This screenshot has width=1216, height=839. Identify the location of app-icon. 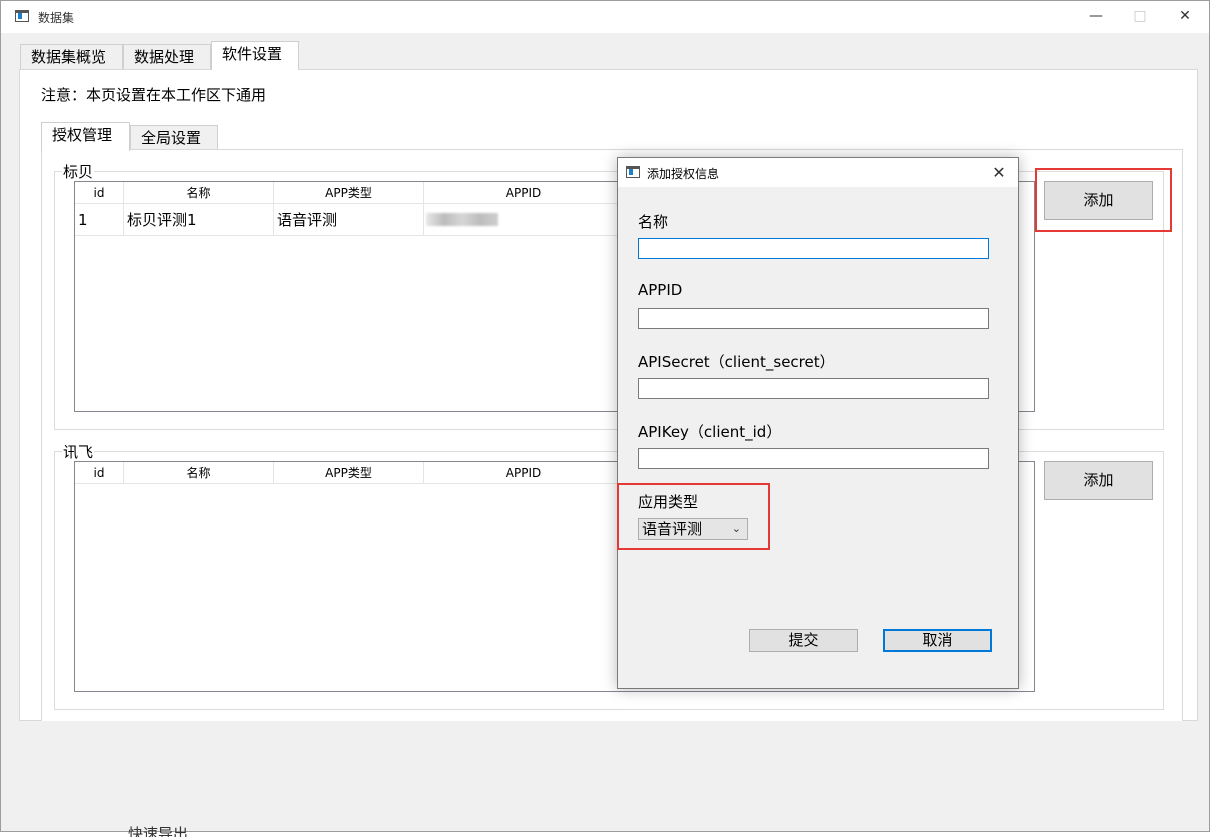
(22, 16).